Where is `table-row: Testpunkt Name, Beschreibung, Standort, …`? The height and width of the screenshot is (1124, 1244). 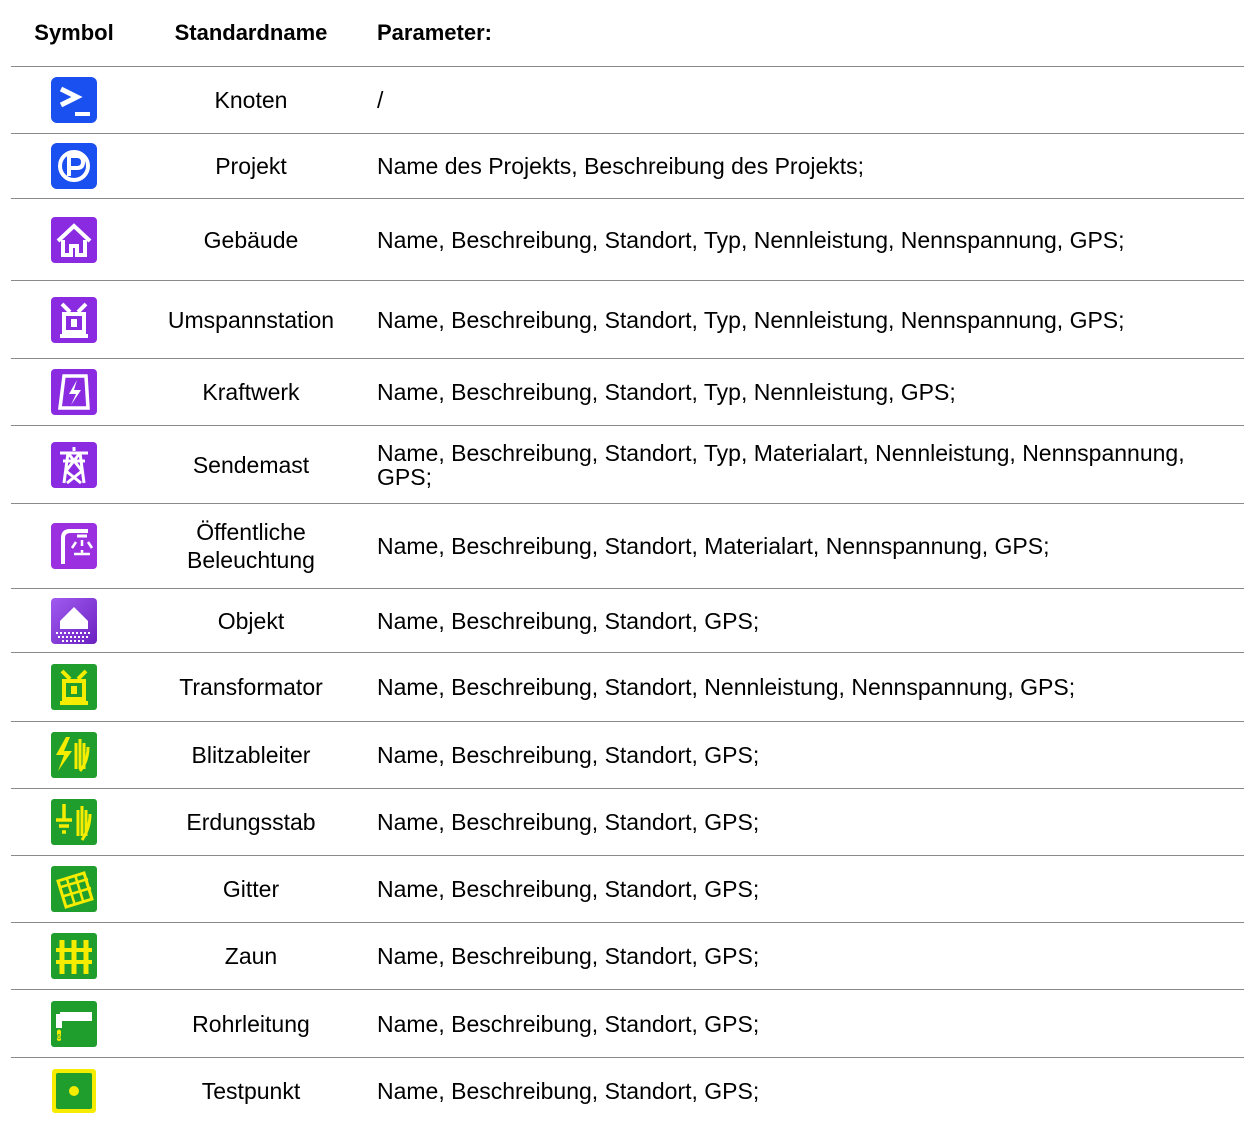
table-row: Testpunkt Name, Beschreibung, Standort, … is located at coordinates (627, 1091).